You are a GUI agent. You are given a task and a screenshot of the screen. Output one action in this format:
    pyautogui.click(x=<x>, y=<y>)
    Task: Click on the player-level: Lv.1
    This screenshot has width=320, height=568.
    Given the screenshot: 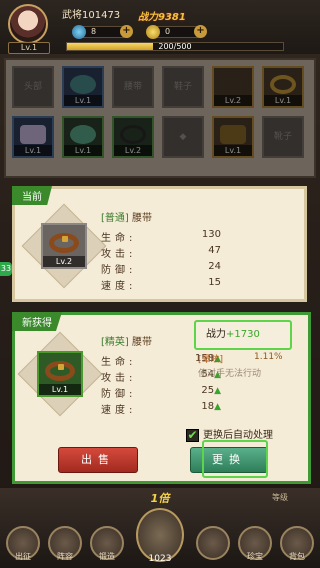 What is the action you would take?
    pyautogui.click(x=29, y=48)
    